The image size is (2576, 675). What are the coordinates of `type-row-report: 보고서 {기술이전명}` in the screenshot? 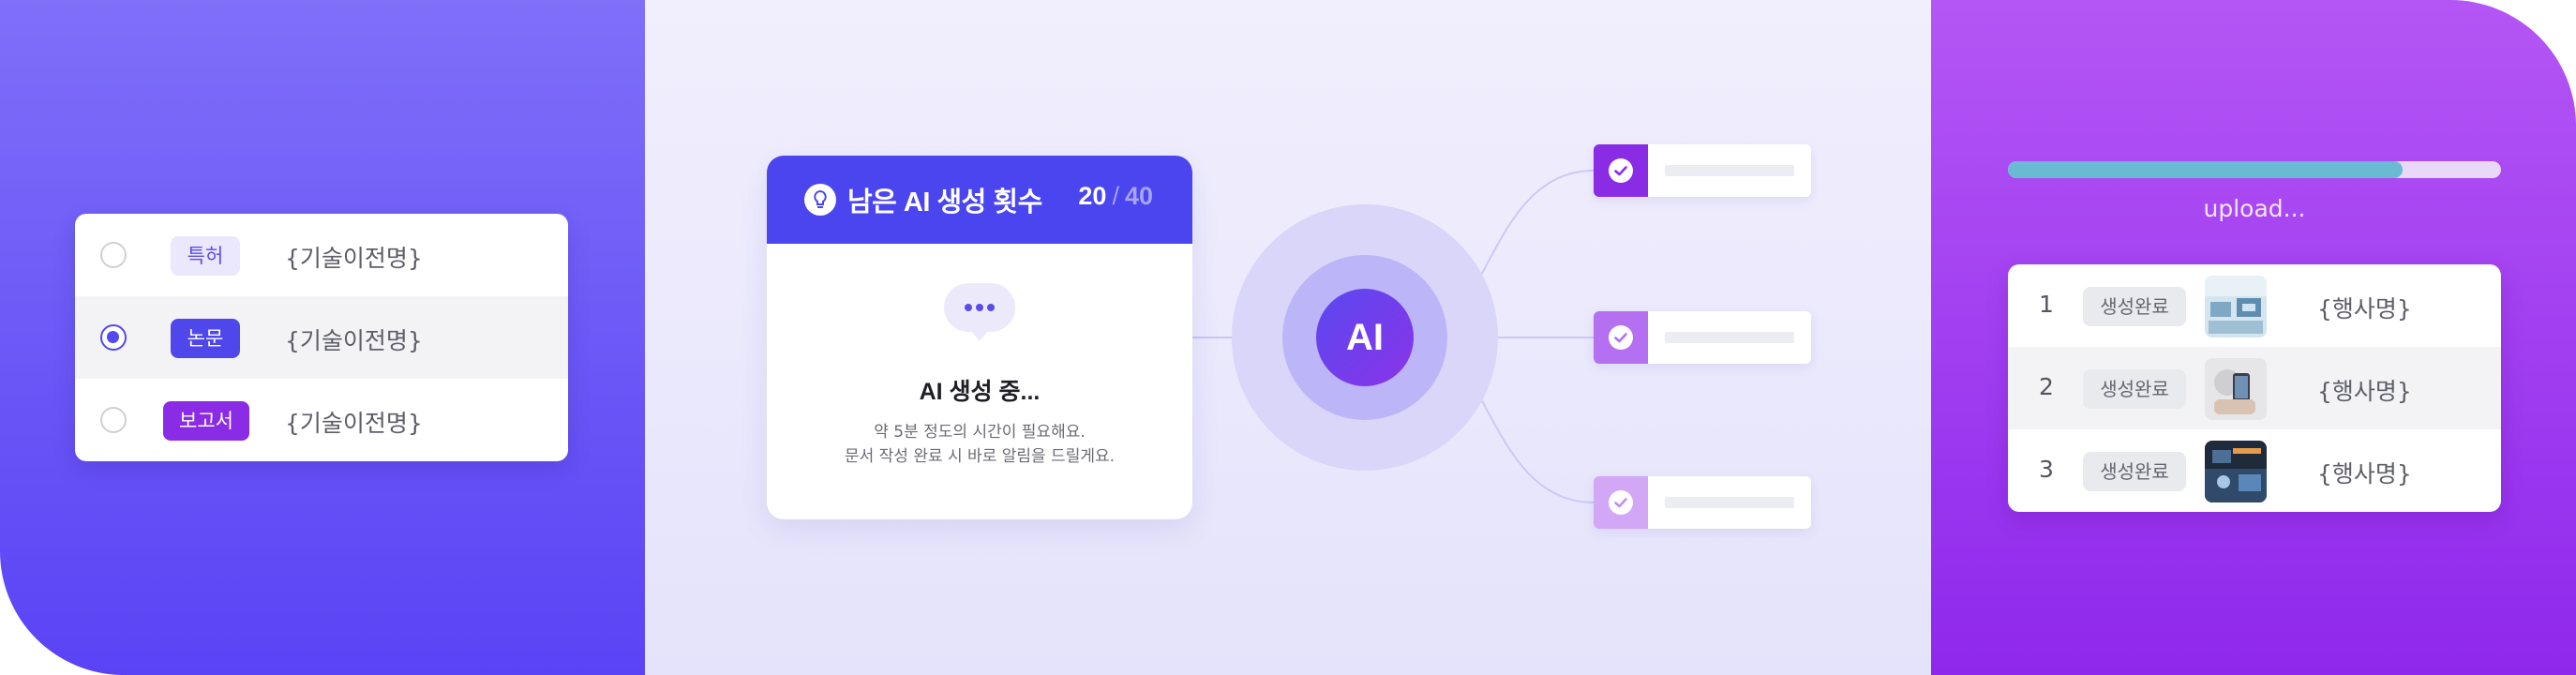 It's located at (322, 420).